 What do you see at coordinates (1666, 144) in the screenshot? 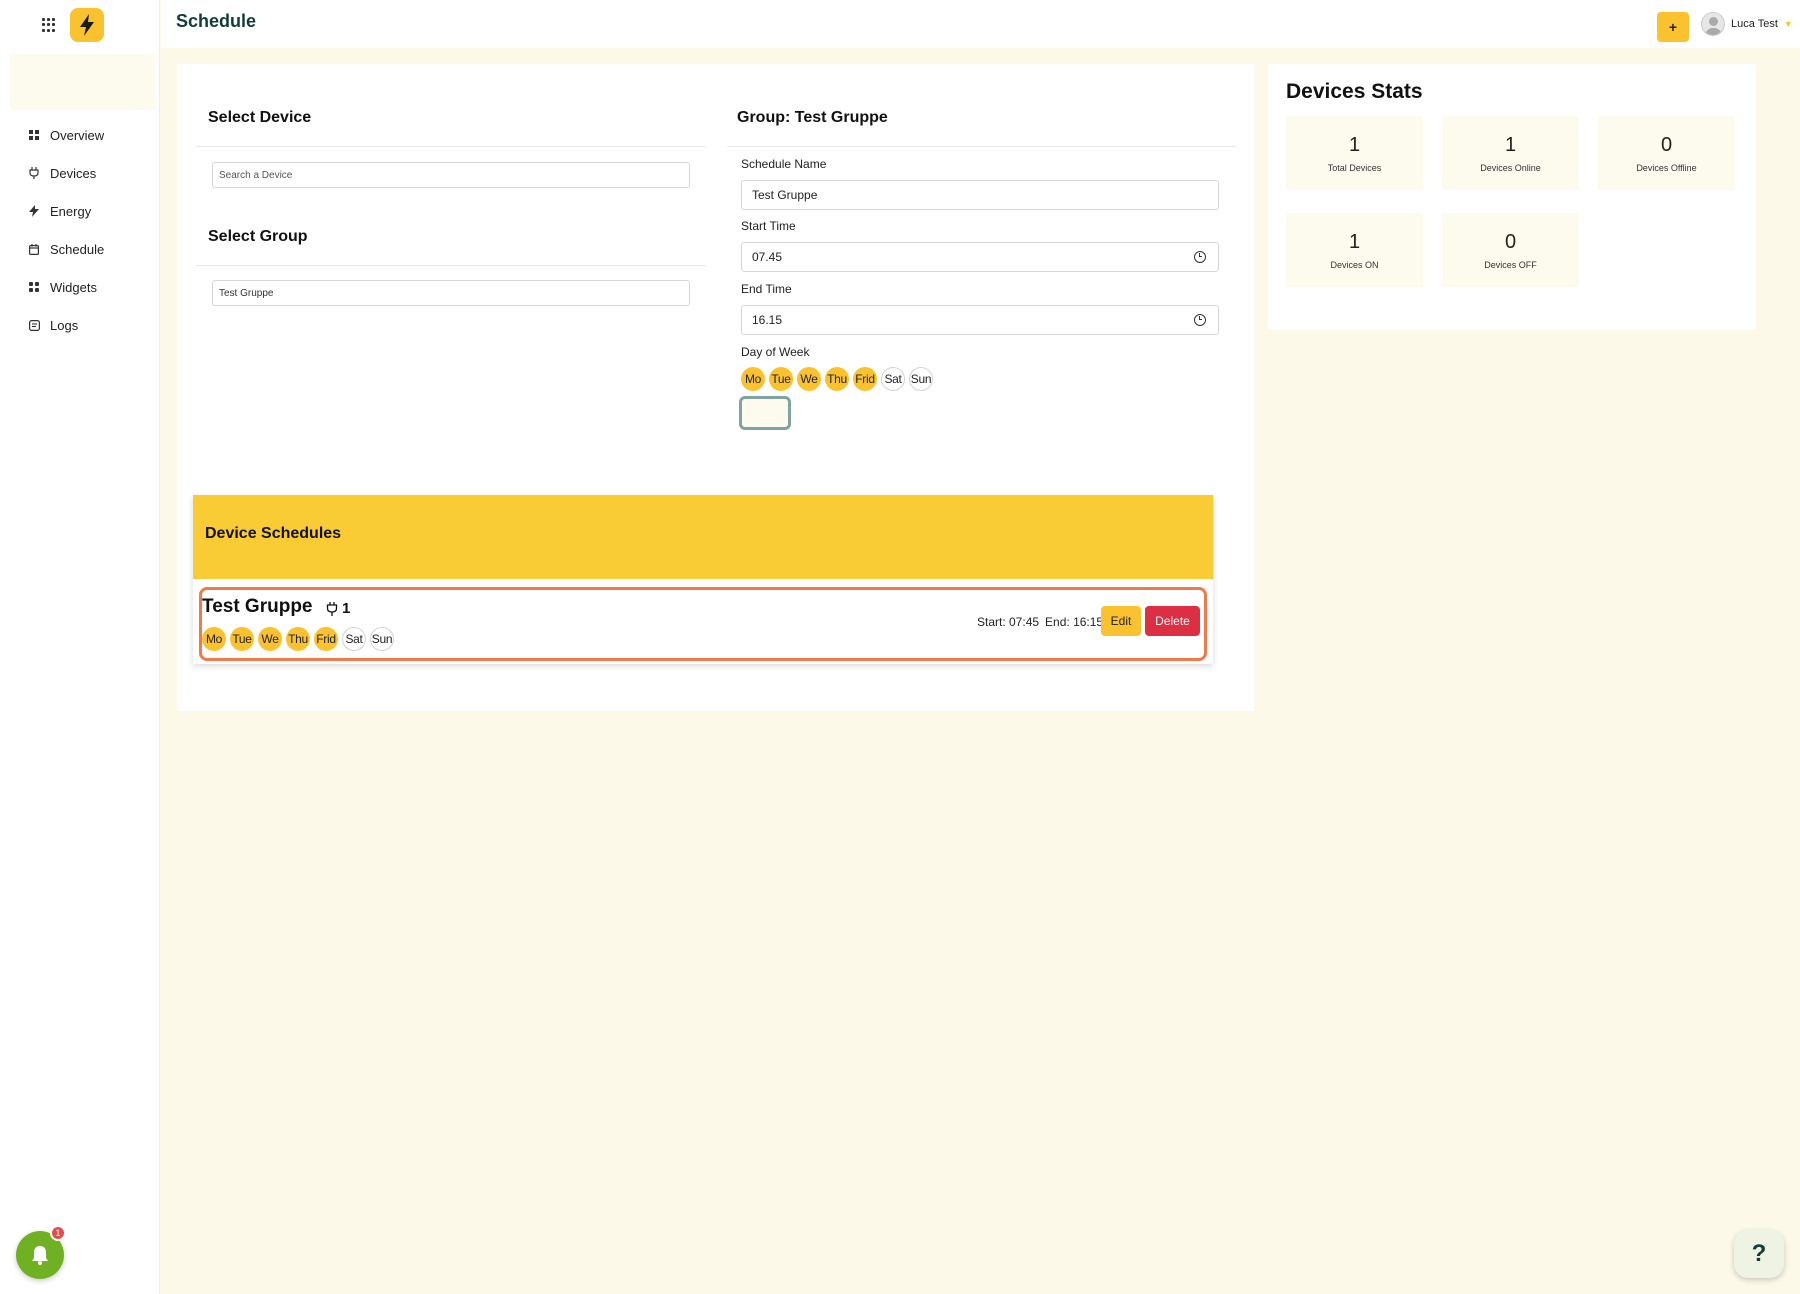
I see `stat-value: 0` at bounding box center [1666, 144].